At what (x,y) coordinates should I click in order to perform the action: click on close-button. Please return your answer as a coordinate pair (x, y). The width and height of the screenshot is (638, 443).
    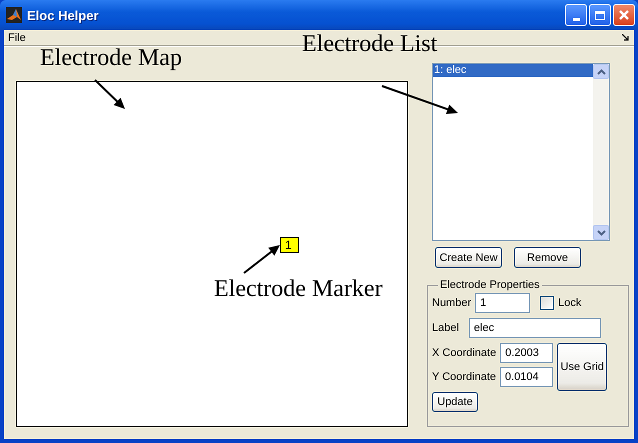
    Looking at the image, I should click on (624, 15).